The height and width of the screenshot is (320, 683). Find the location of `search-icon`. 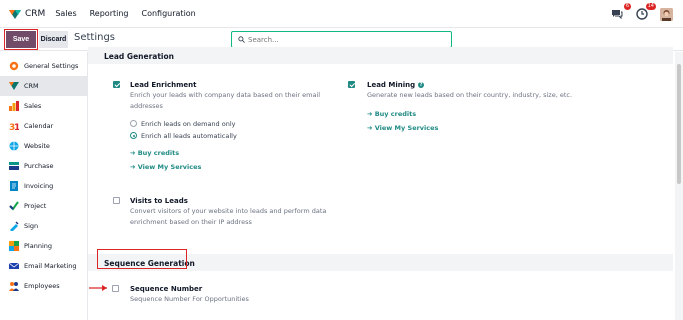

search-icon is located at coordinates (241, 39).